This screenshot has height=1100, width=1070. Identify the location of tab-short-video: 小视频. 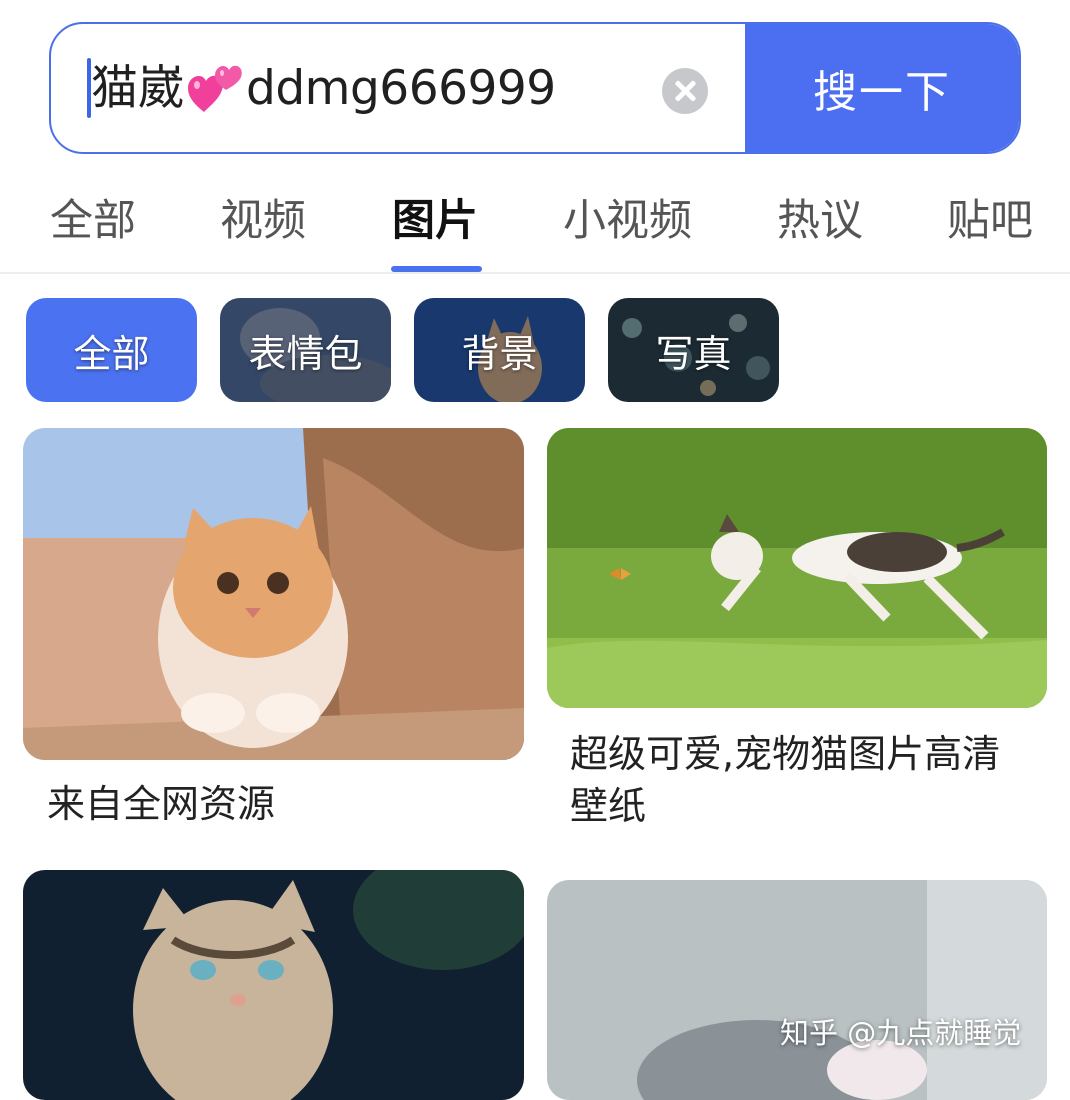
(627, 217).